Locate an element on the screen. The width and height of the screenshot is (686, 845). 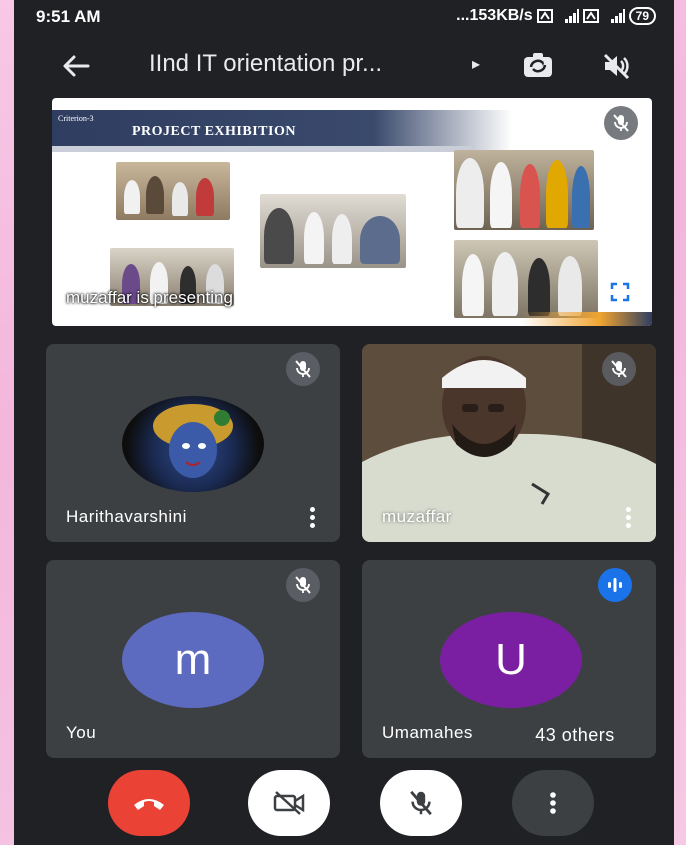
speaking-indicator is located at coordinates (615, 585).